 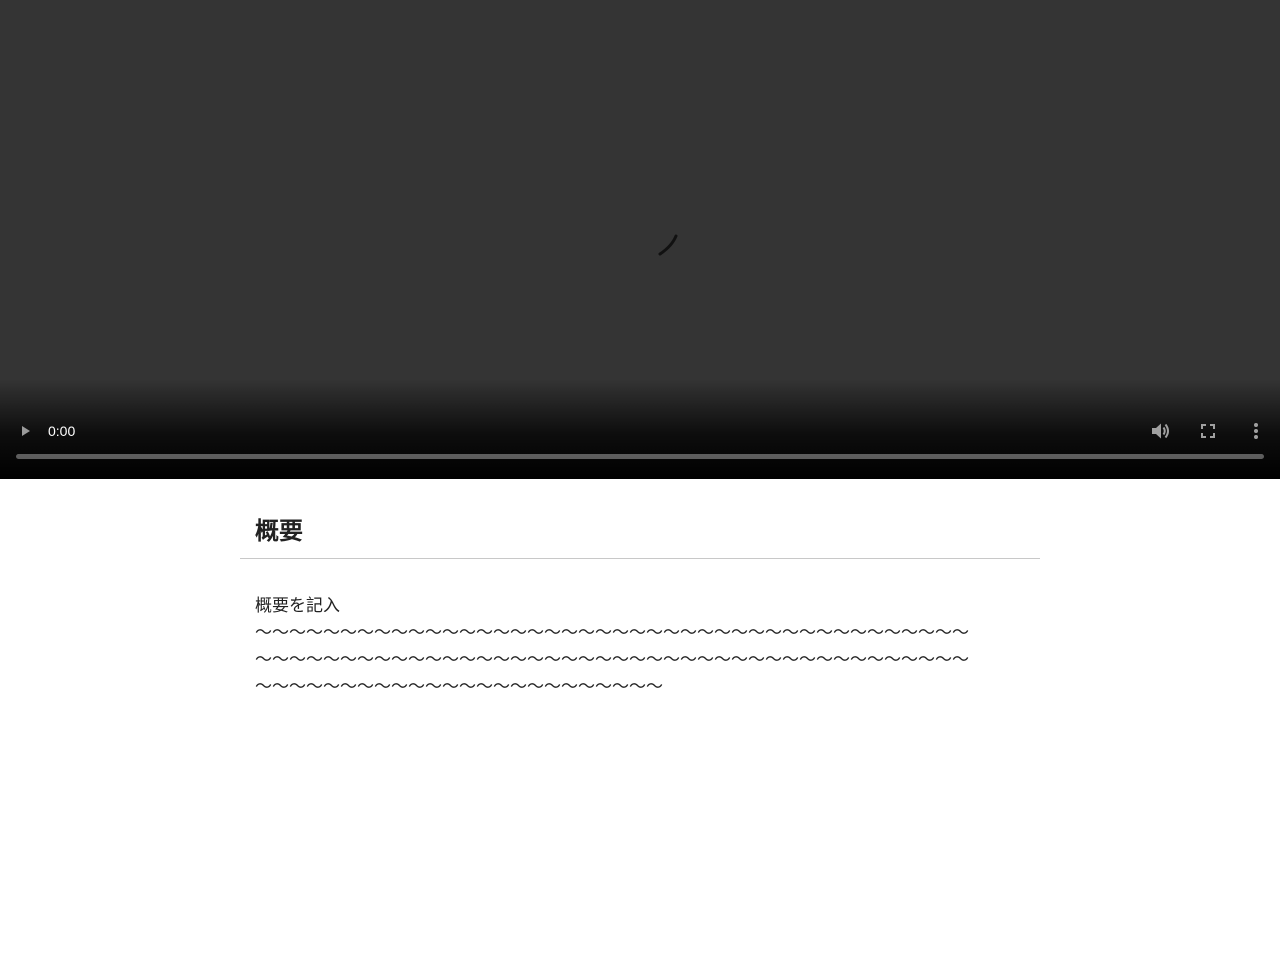 What do you see at coordinates (668, 245) in the screenshot?
I see `loading-spinner-icon` at bounding box center [668, 245].